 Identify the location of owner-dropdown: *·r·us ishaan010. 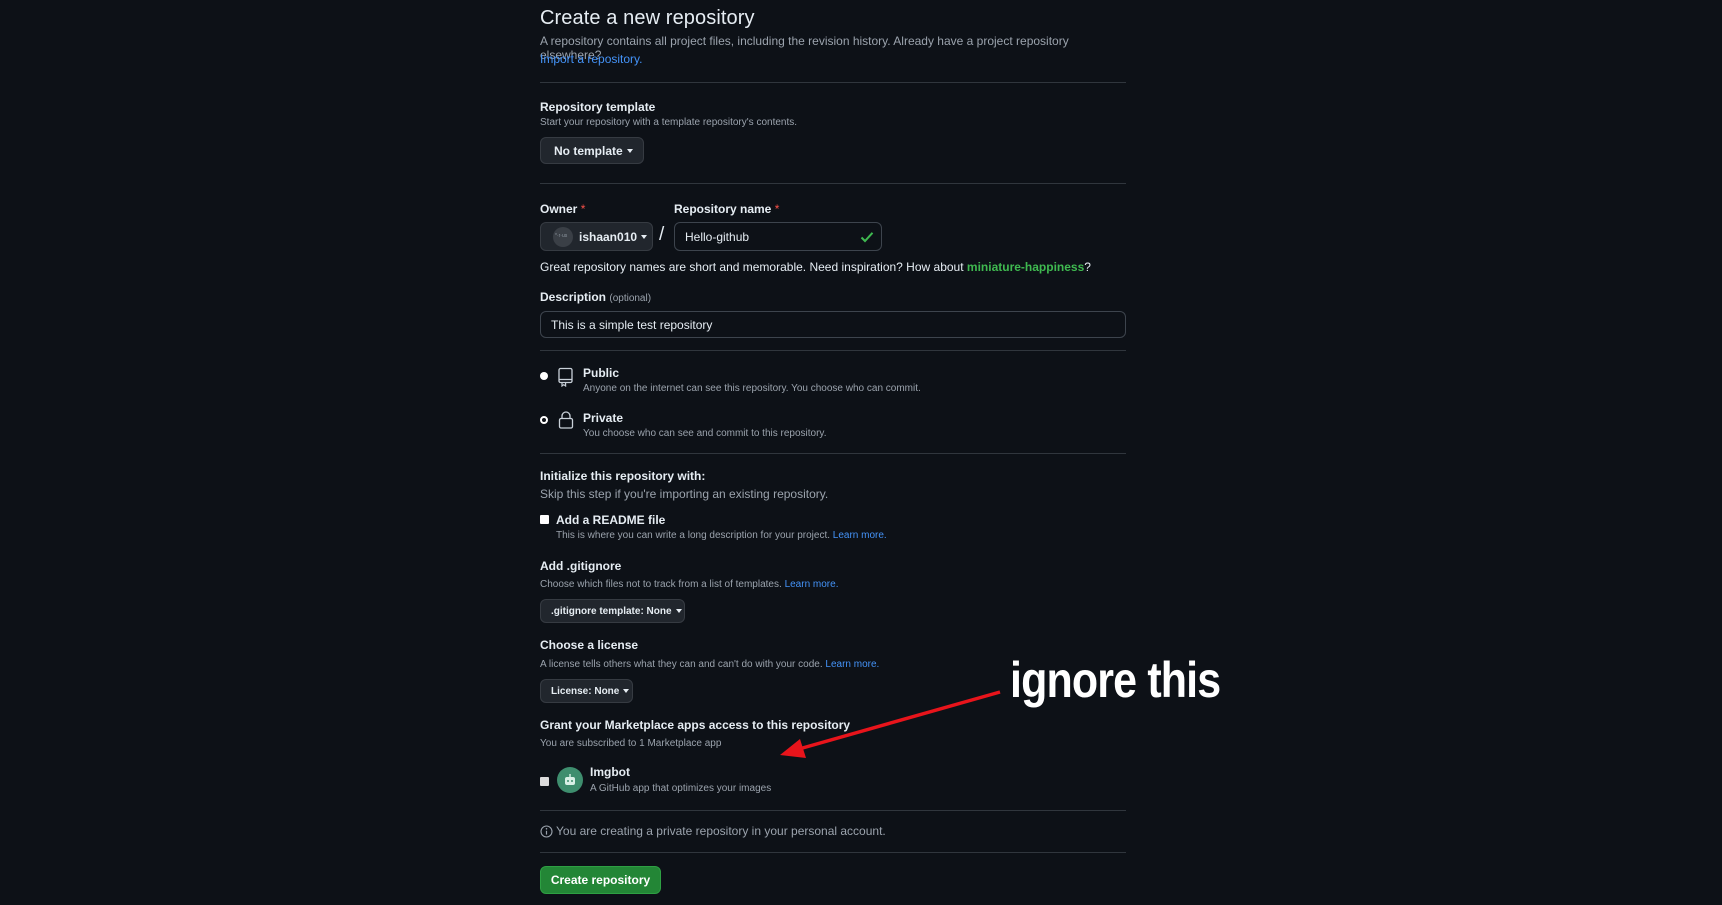
(596, 236).